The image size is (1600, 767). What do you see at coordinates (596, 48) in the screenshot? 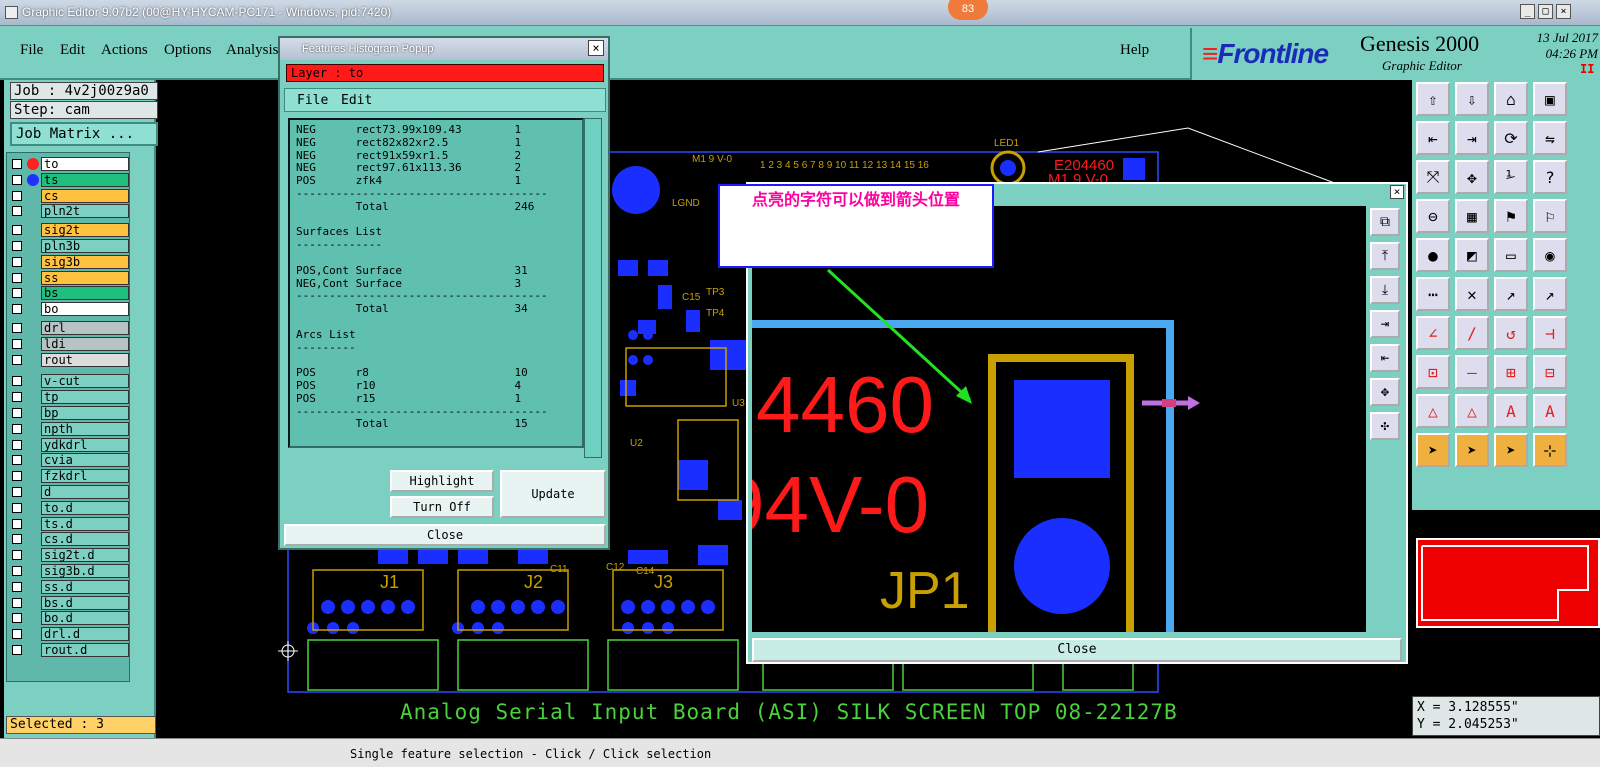
I see `close-icon: ×` at bounding box center [596, 48].